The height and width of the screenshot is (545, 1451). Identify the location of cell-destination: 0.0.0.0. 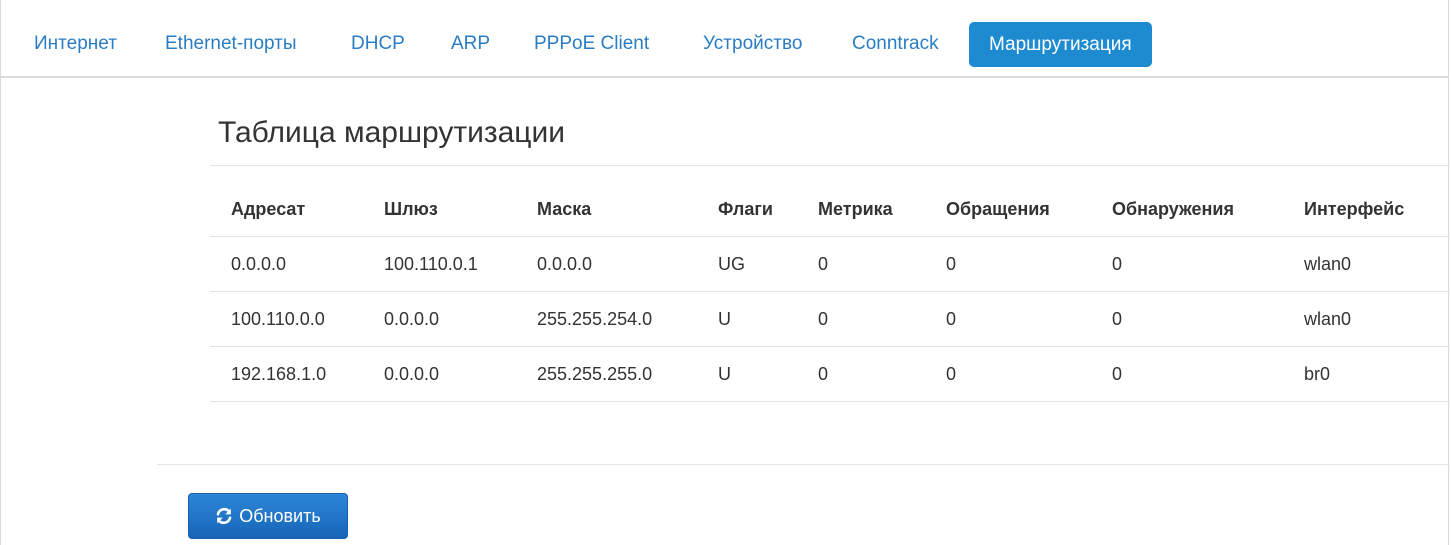
(259, 264).